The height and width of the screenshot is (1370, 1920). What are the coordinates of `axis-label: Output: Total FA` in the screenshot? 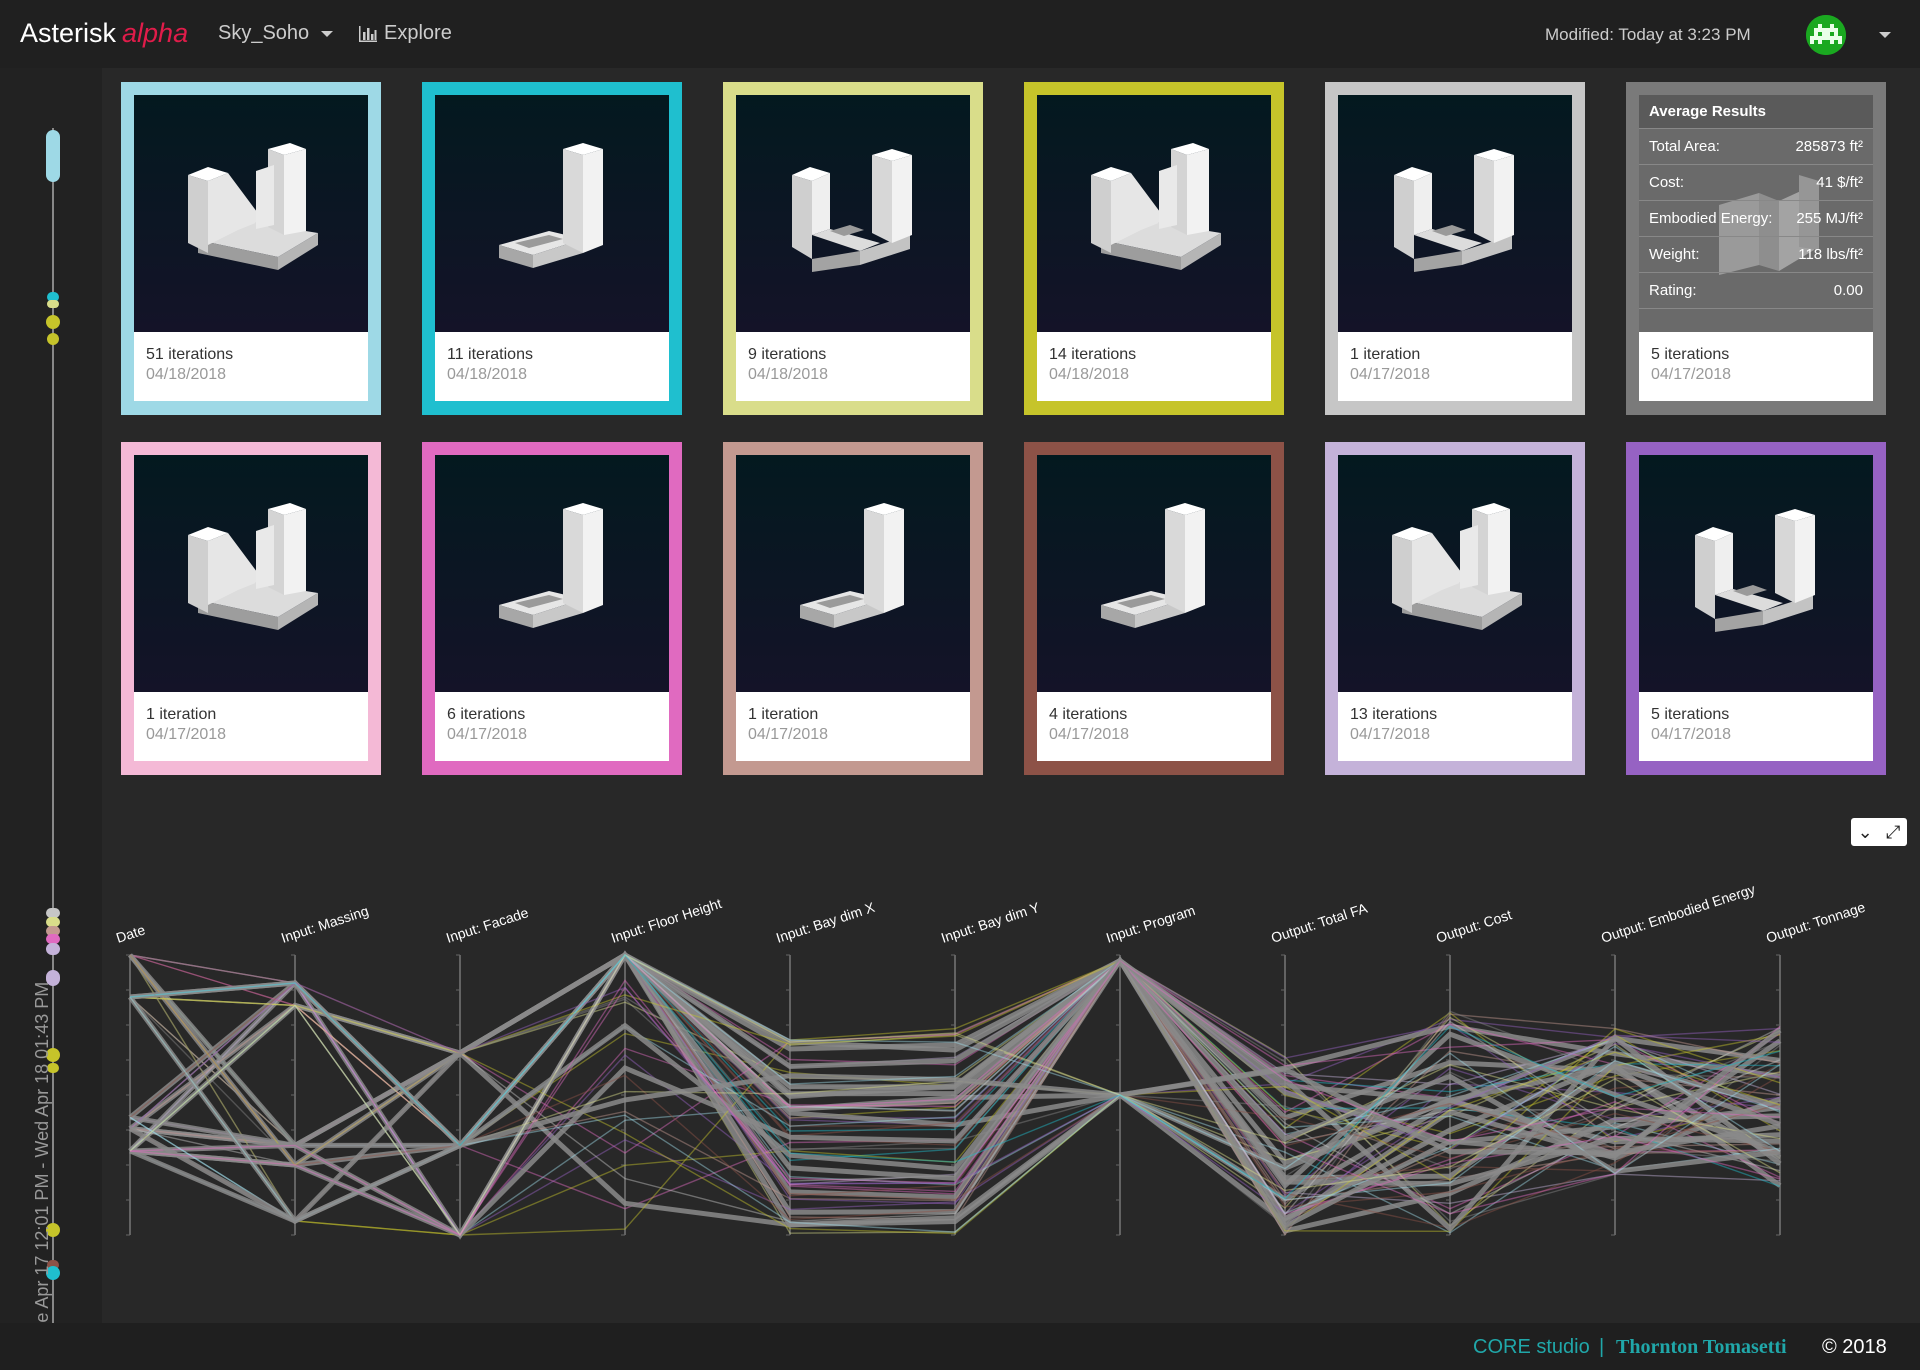 It's located at (1319, 922).